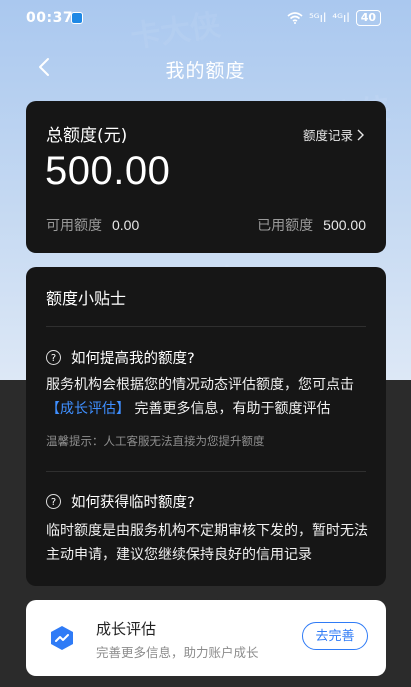 The height and width of the screenshot is (687, 411). What do you see at coordinates (360, 134) in the screenshot?
I see `chevron-right-icon` at bounding box center [360, 134].